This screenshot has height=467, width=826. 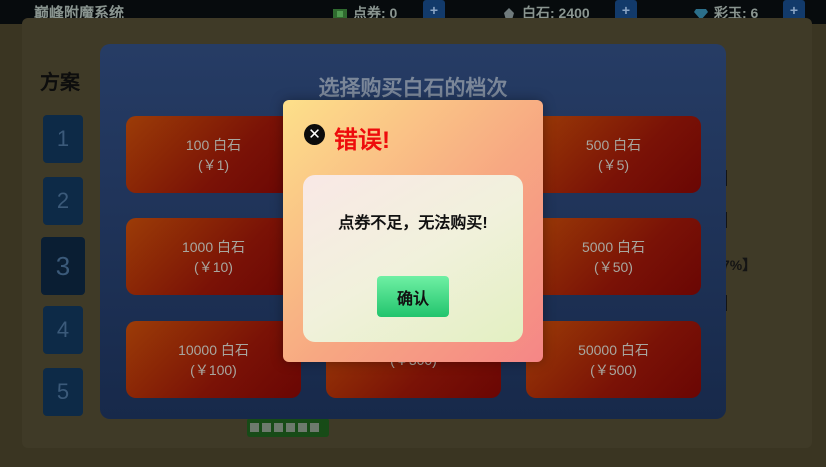 I want to click on tier-amount: 10000 白石, so click(x=213, y=349).